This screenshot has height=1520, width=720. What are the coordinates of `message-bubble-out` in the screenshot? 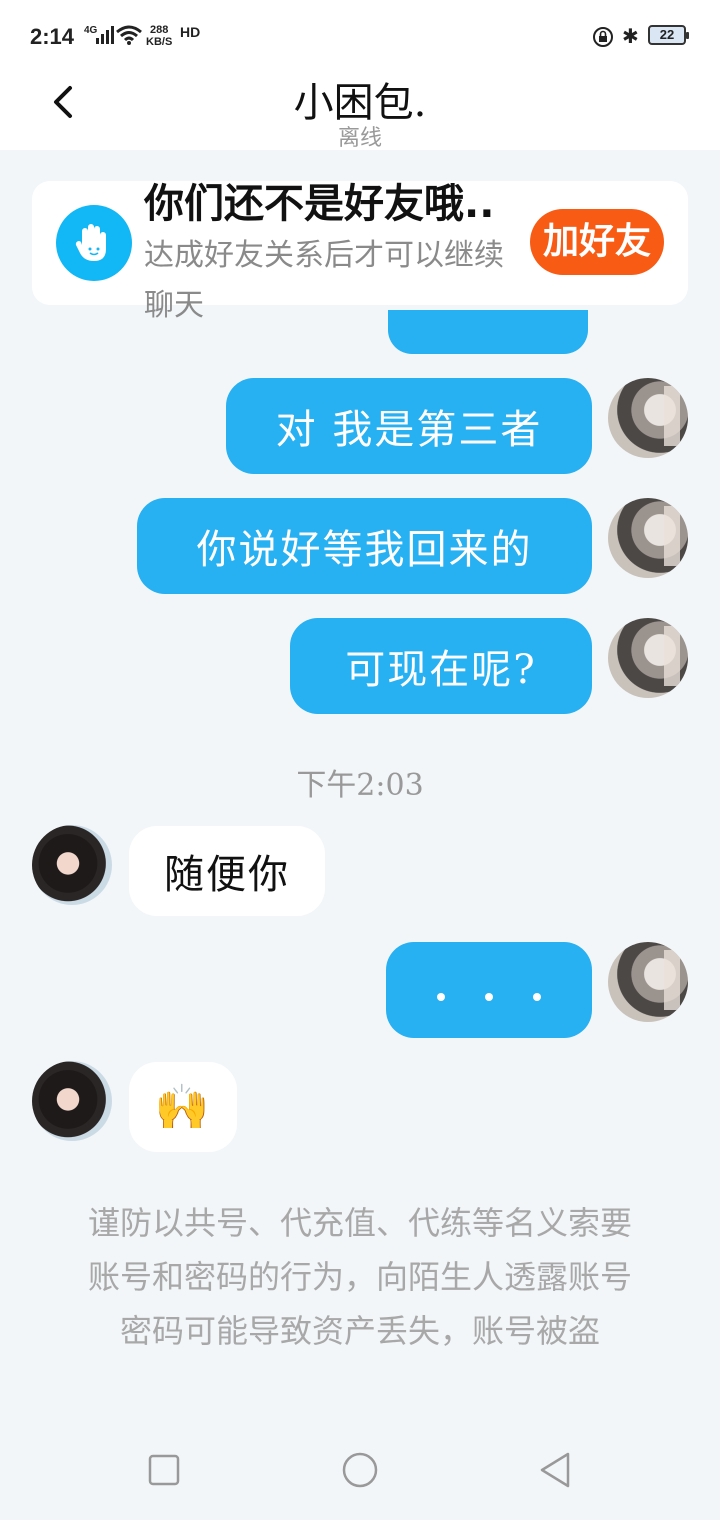 It's located at (489, 990).